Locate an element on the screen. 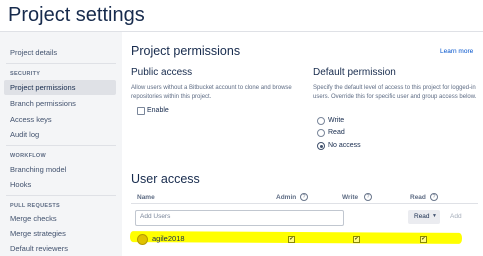 This screenshot has width=483, height=256. permission-select-value: Read is located at coordinates (422, 216).